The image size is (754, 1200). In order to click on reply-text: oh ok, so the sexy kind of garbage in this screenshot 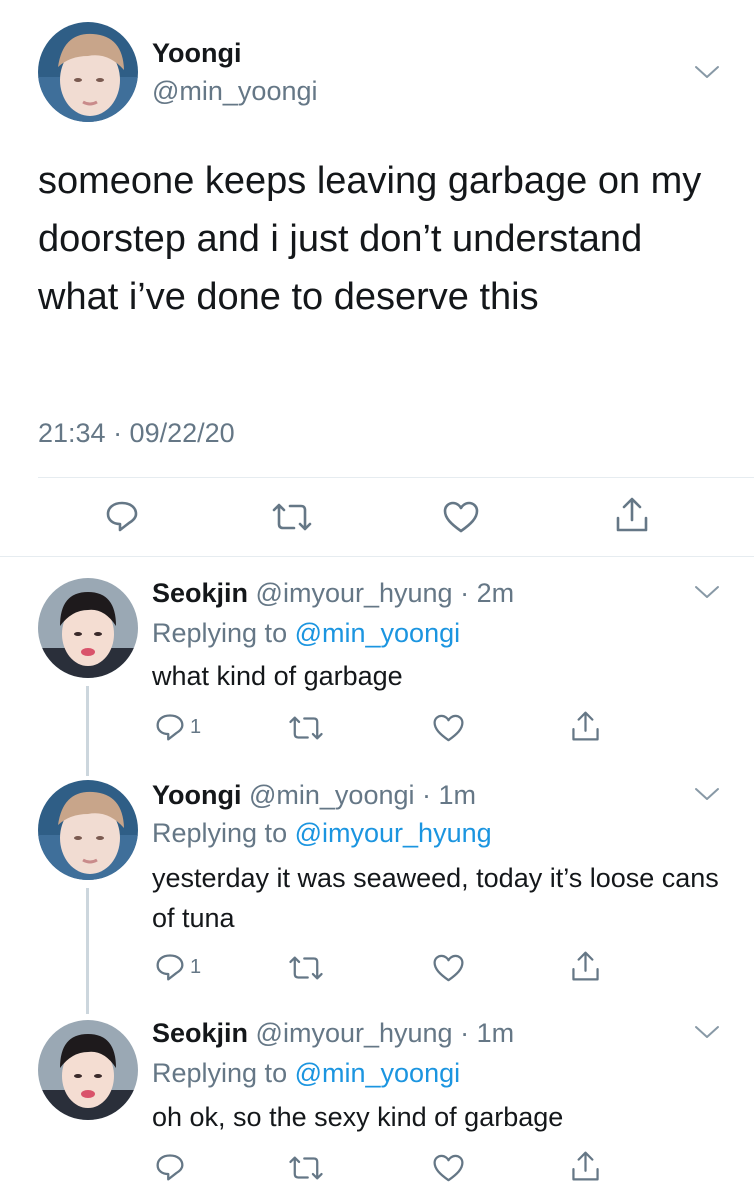, I will do `click(358, 1117)`.